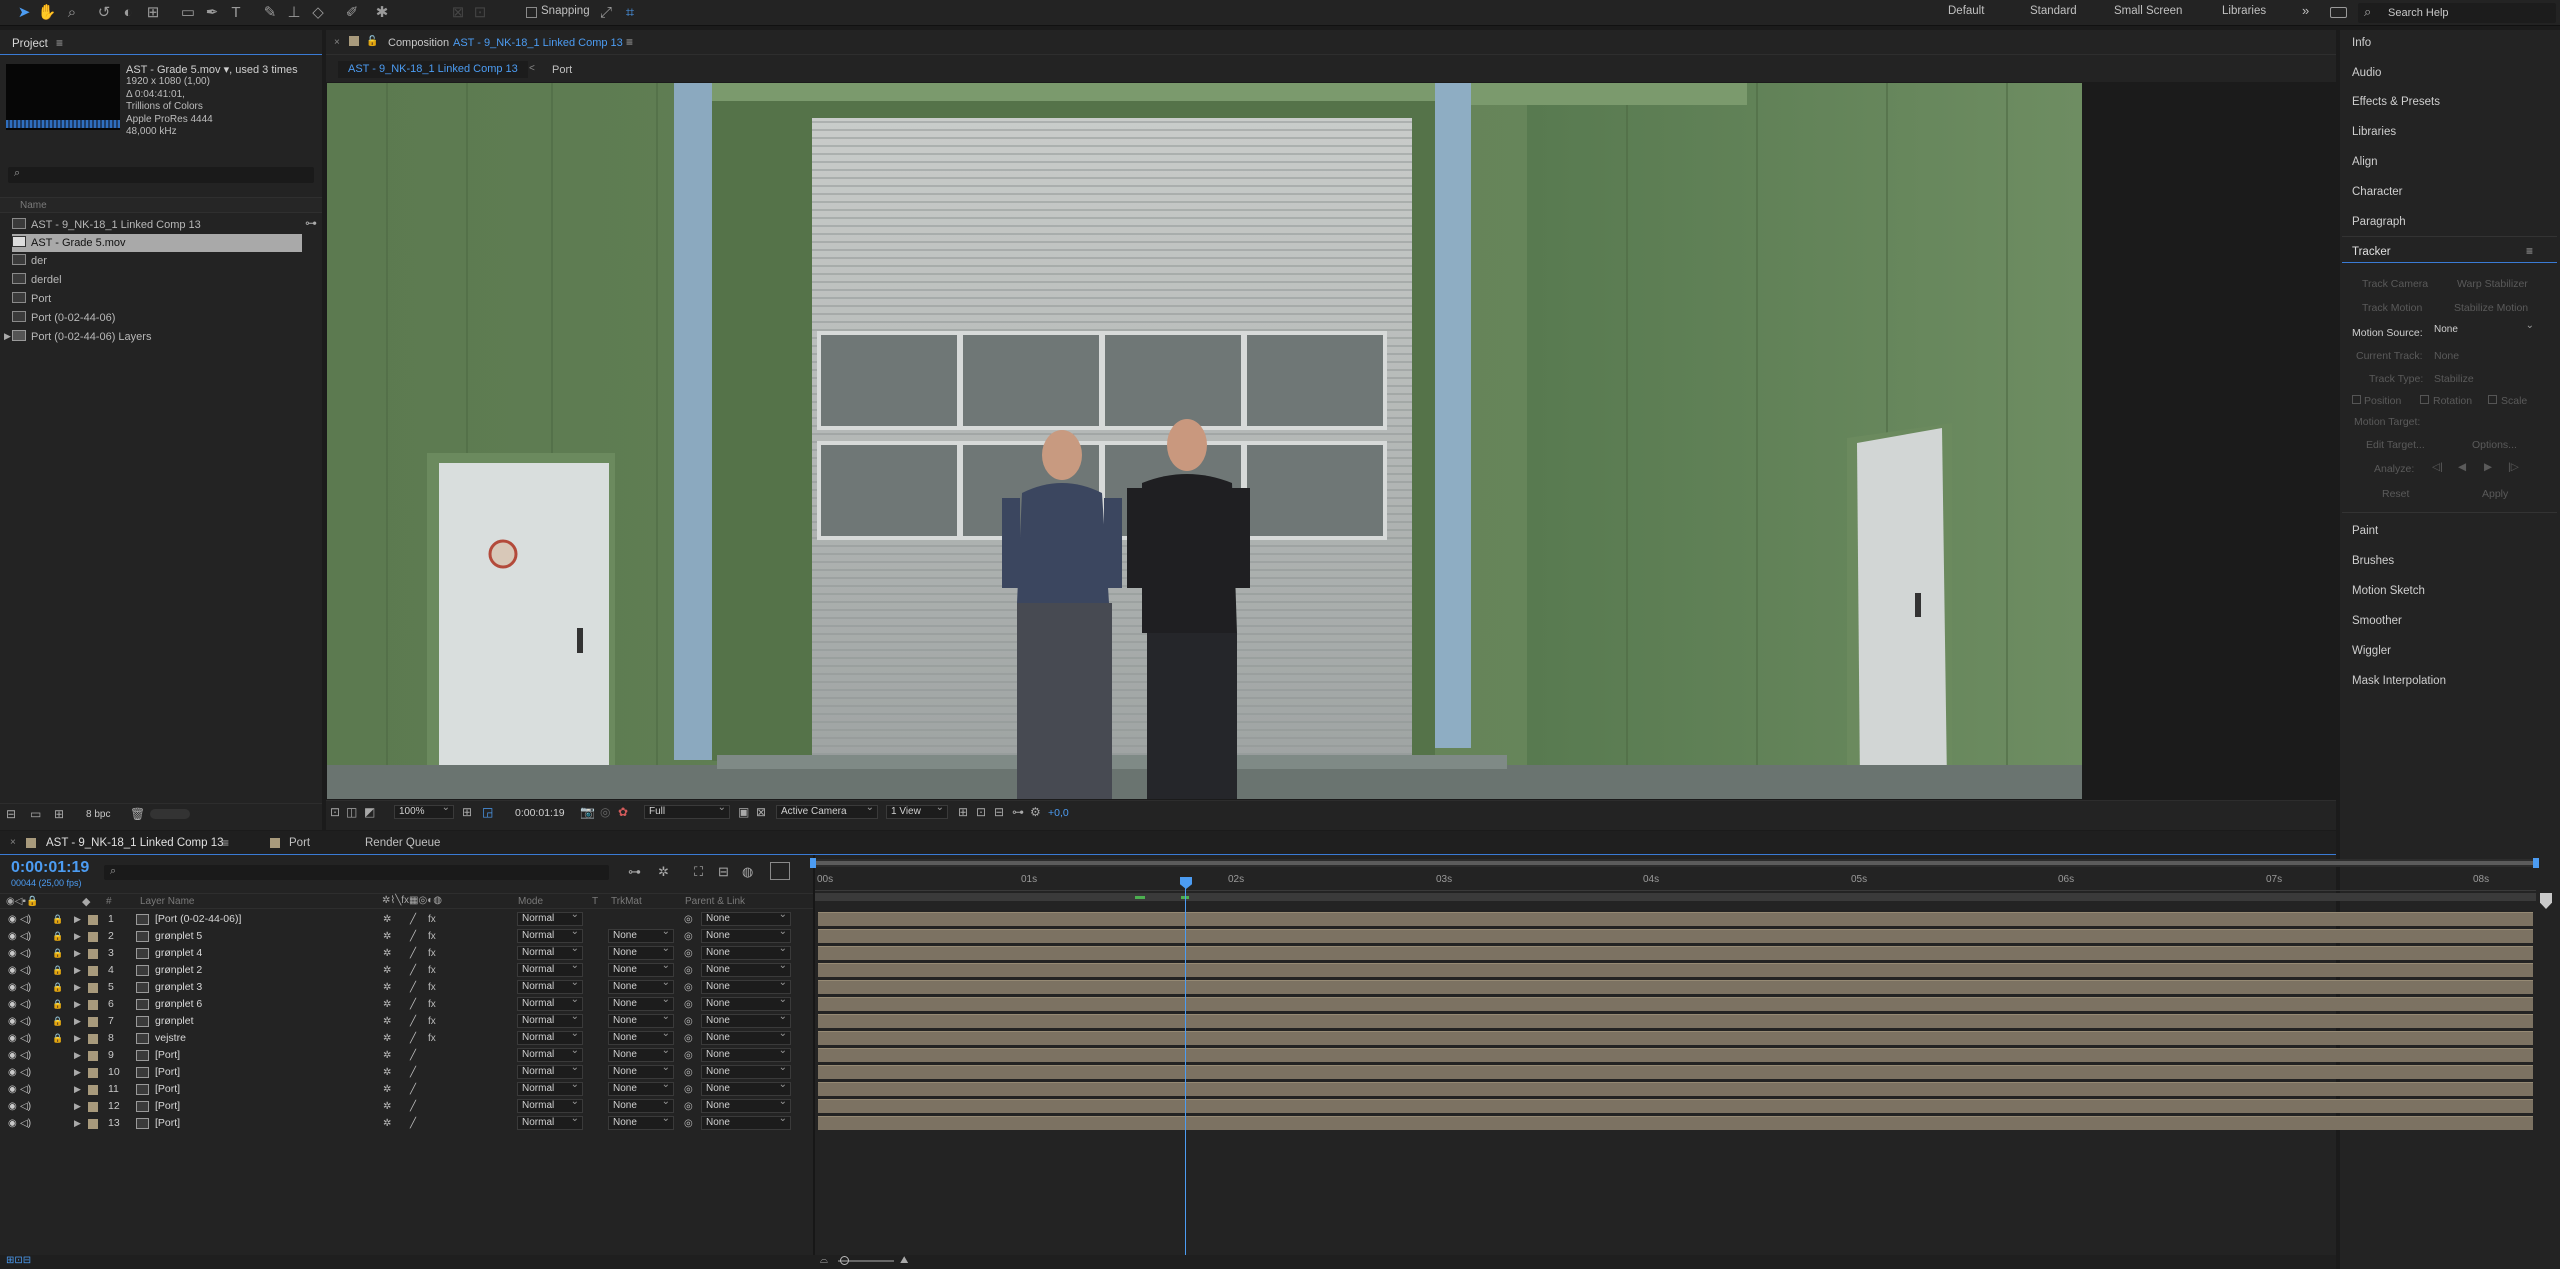  What do you see at coordinates (743, 812) in the screenshot?
I see `transparency-grid-icon: ▣` at bounding box center [743, 812].